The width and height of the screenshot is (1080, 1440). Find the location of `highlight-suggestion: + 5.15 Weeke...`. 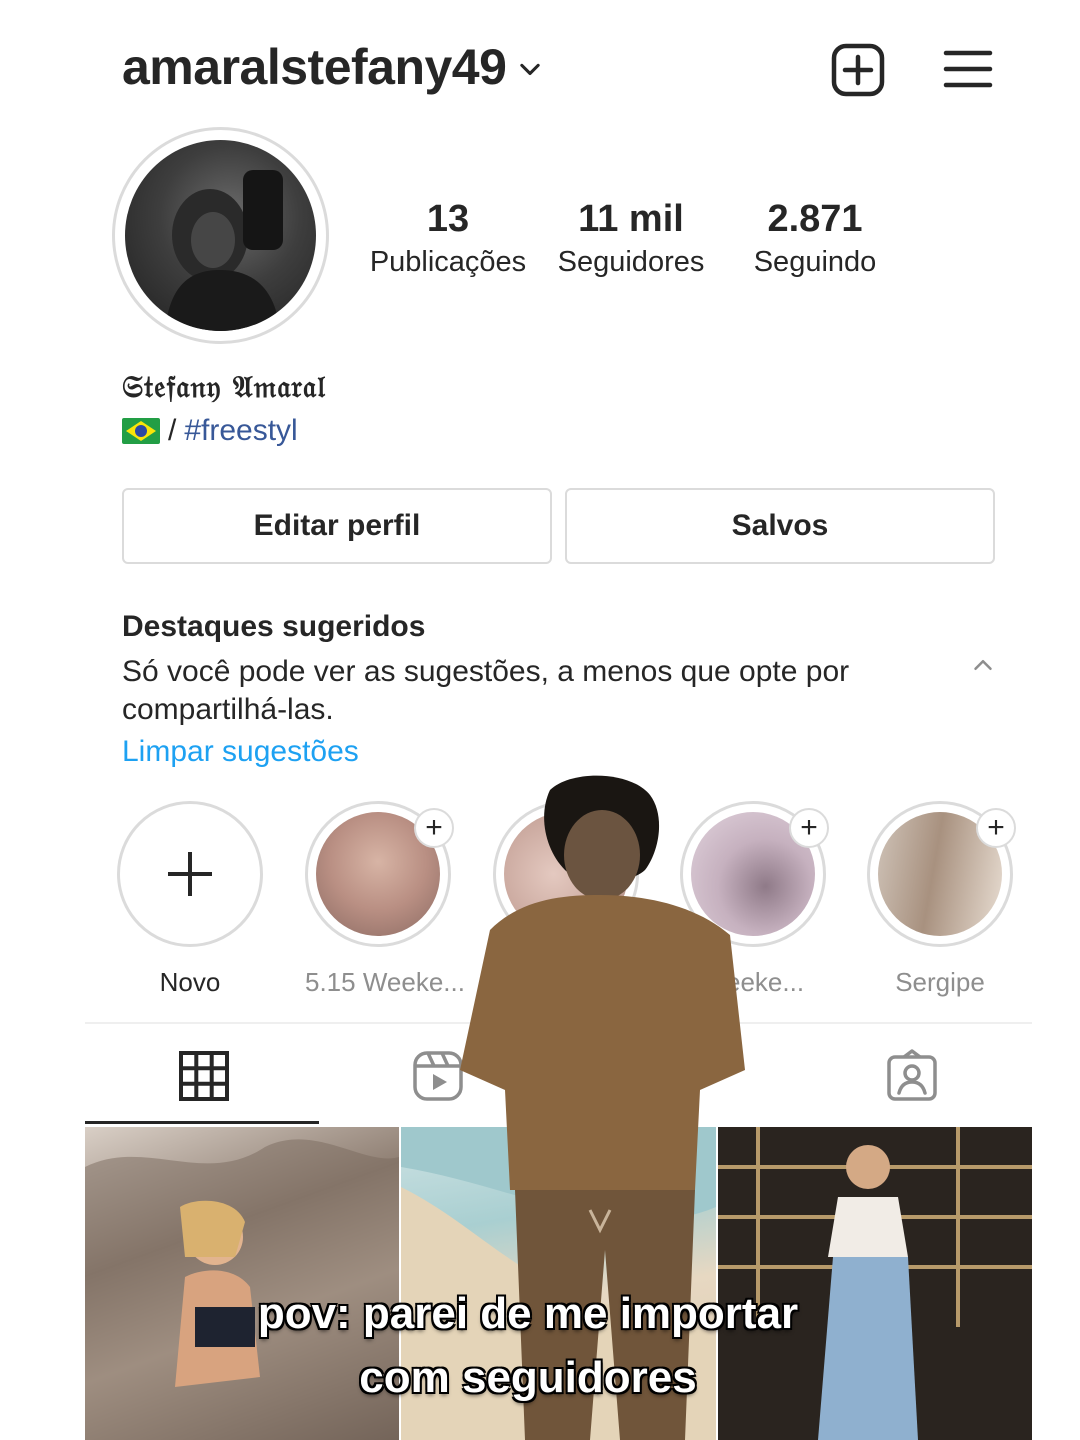

highlight-suggestion: + 5.15 Weeke... is located at coordinates (385, 899).